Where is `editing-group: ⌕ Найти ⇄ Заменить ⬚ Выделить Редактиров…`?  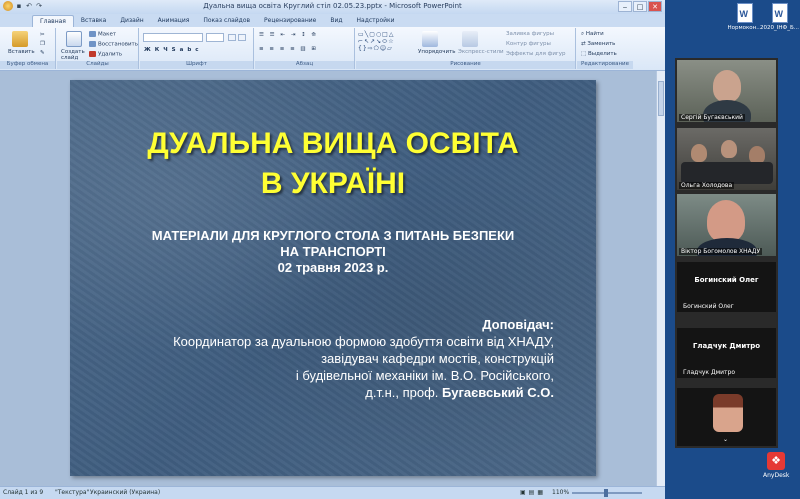 editing-group: ⌕ Найти ⇄ Заменить ⬚ Выделить Редактиров… is located at coordinates (605, 48).